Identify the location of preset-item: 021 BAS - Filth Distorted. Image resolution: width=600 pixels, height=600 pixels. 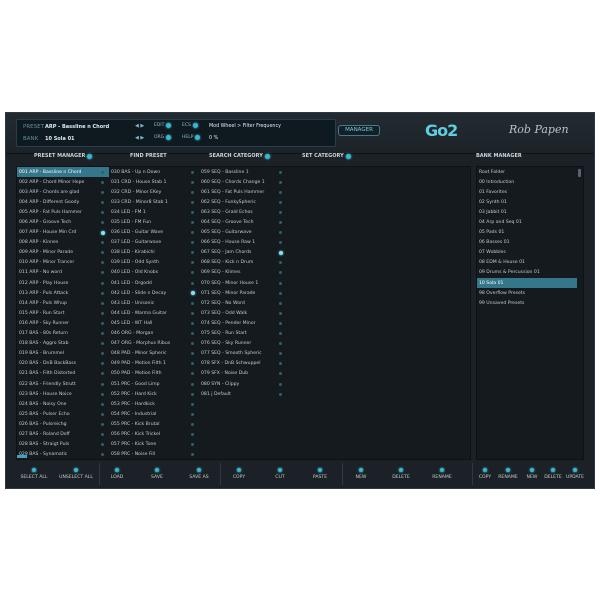
(63, 374).